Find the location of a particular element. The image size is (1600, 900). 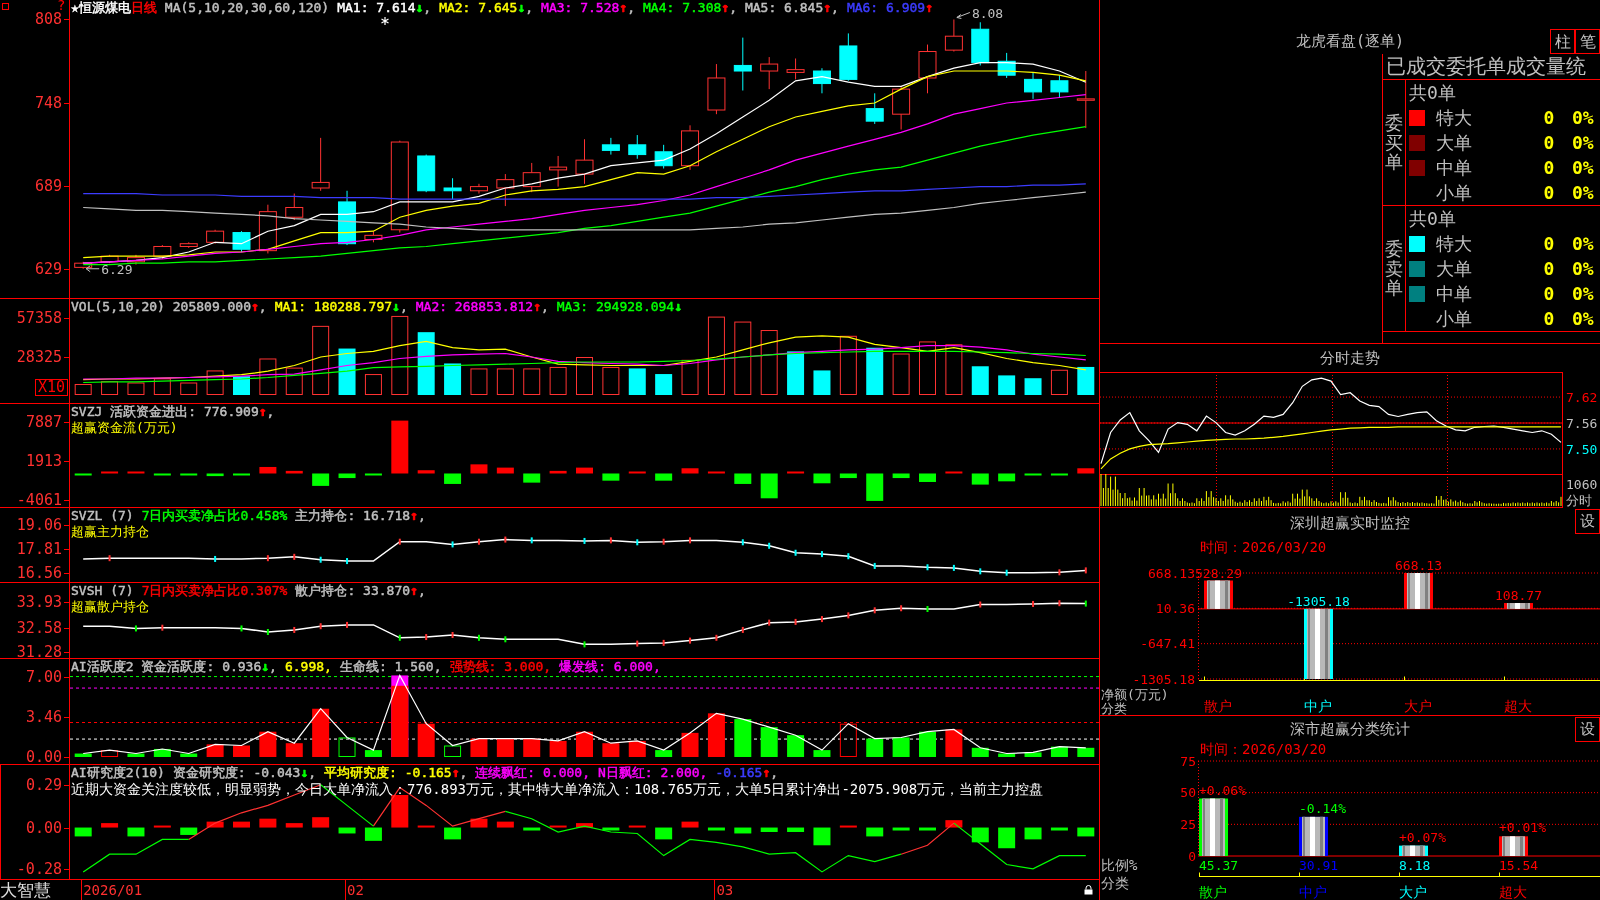

legend-item: MA1: 7.614↓, is located at coordinates (384, 8).